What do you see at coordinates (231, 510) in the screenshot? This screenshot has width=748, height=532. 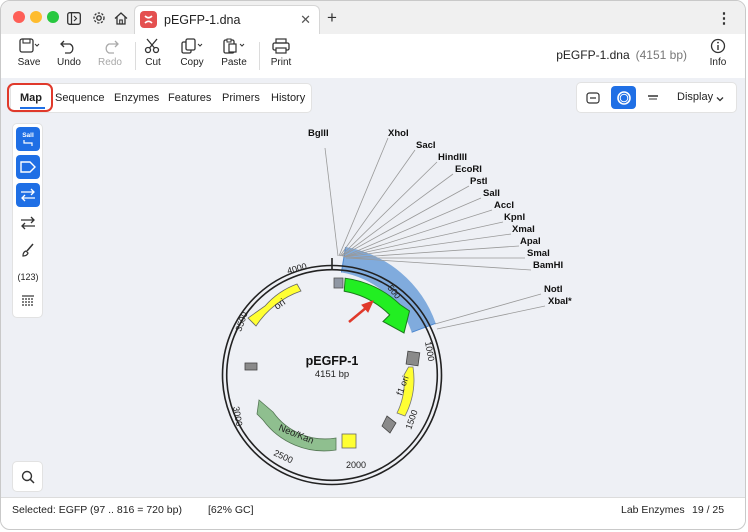 I see `gc-content: [62% GC]` at bounding box center [231, 510].